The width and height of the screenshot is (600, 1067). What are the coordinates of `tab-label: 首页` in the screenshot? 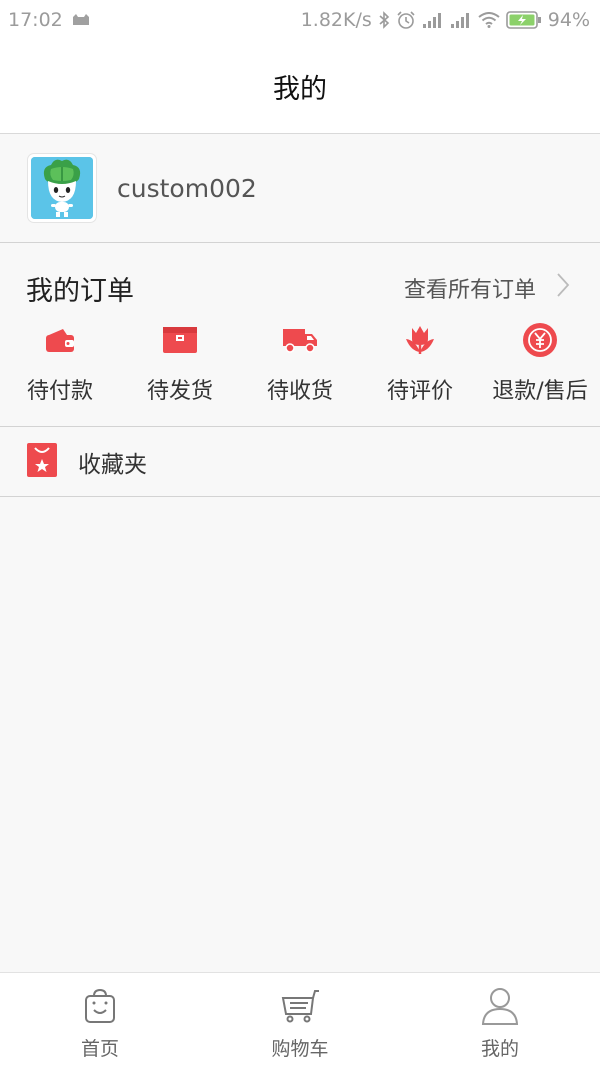 It's located at (99, 1049).